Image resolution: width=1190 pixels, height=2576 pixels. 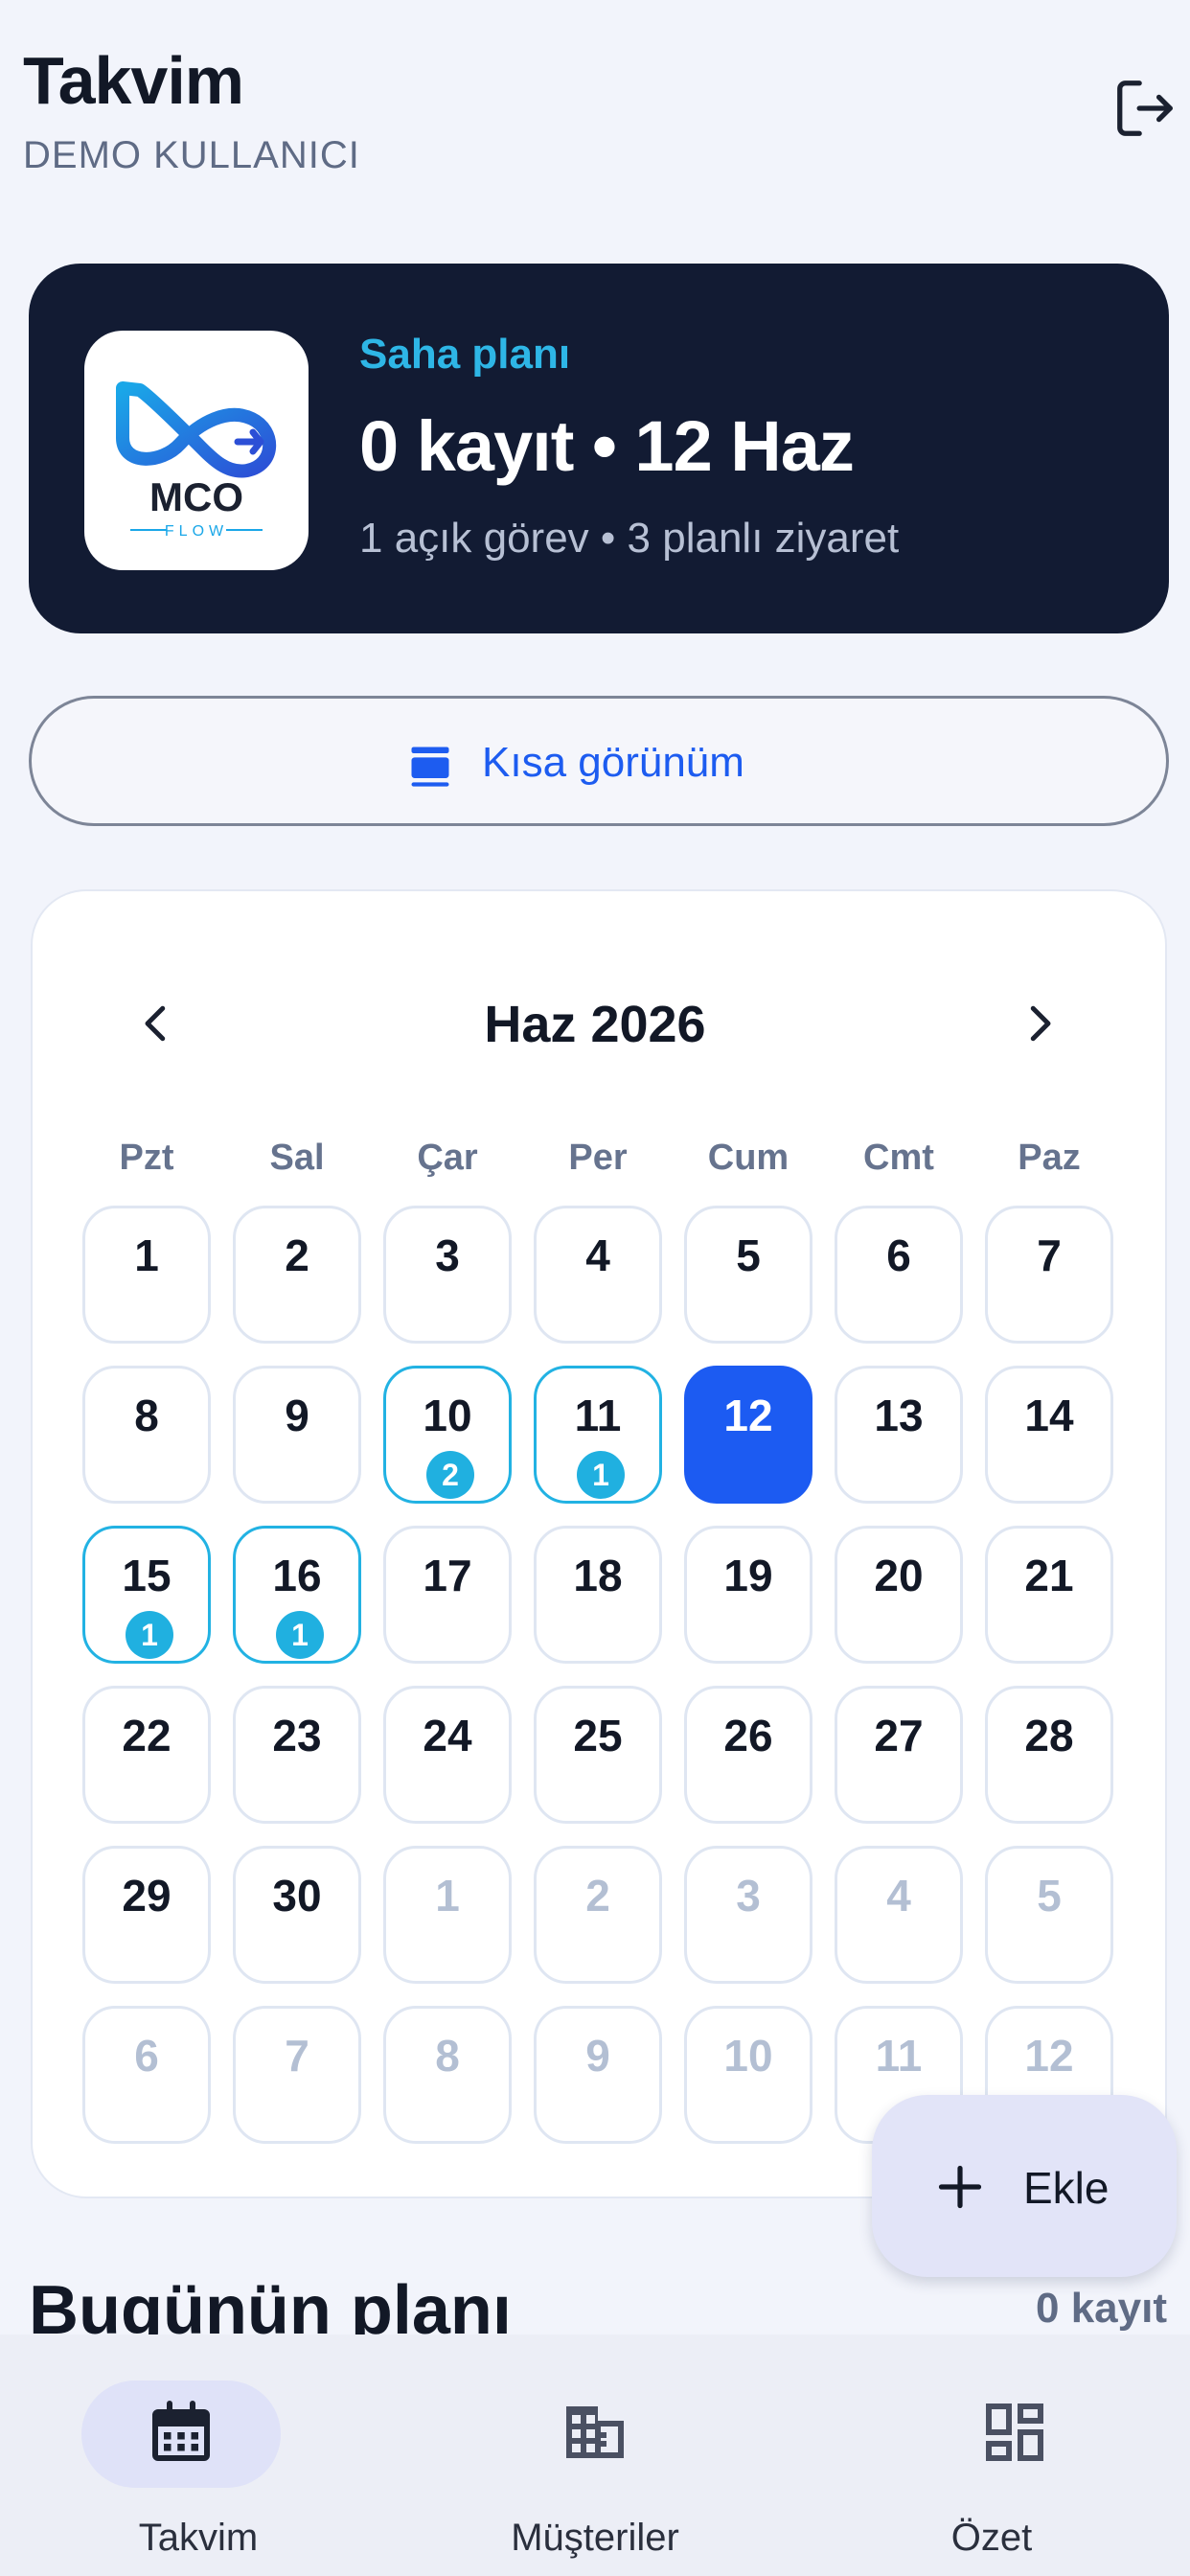 I want to click on weekday-label: Cum, so click(x=748, y=1158).